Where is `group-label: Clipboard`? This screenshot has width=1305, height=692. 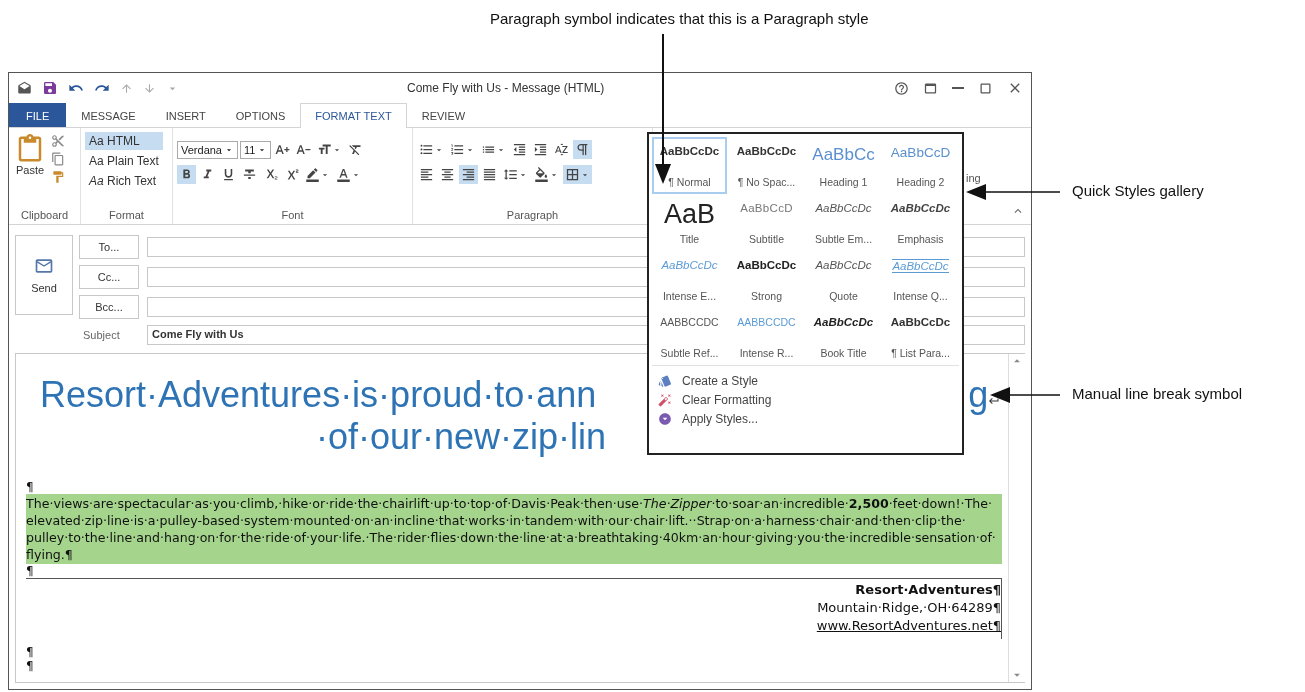
group-label: Clipboard is located at coordinates (44, 216).